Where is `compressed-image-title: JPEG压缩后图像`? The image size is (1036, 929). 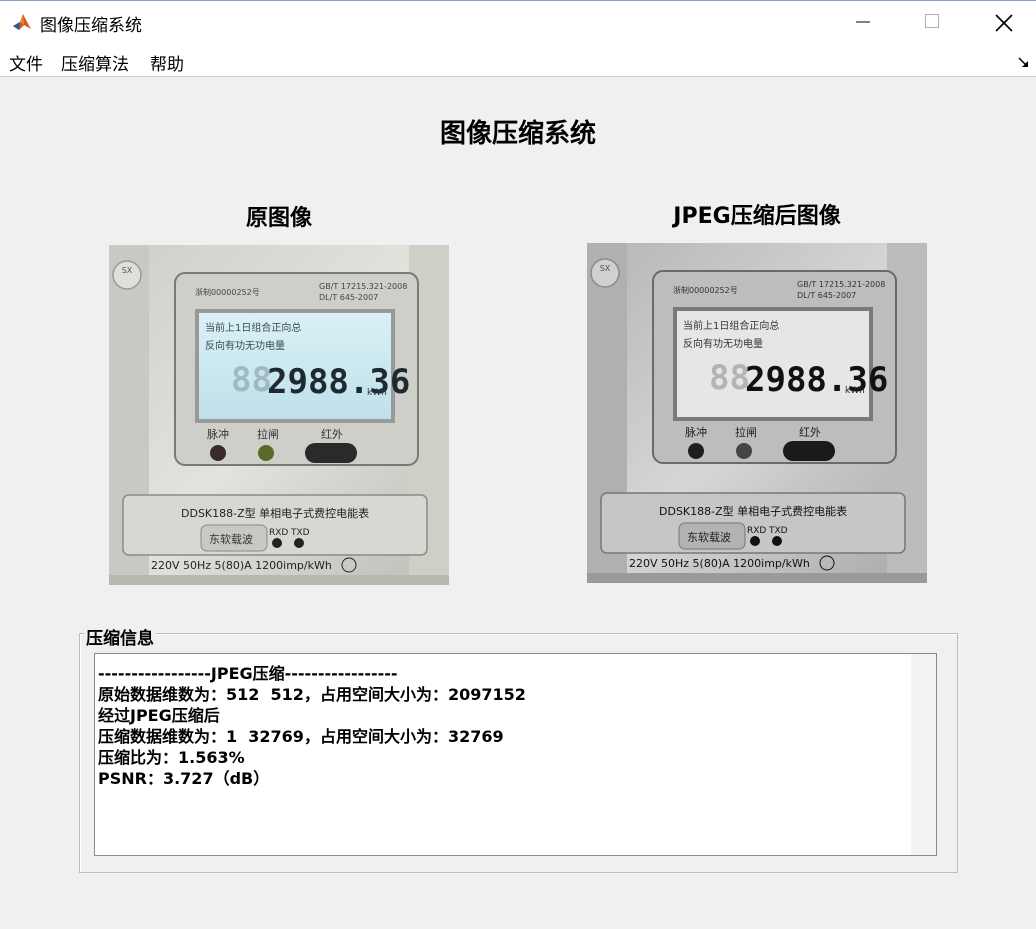
compressed-image-title: JPEG压缩后图像 is located at coordinates (757, 216).